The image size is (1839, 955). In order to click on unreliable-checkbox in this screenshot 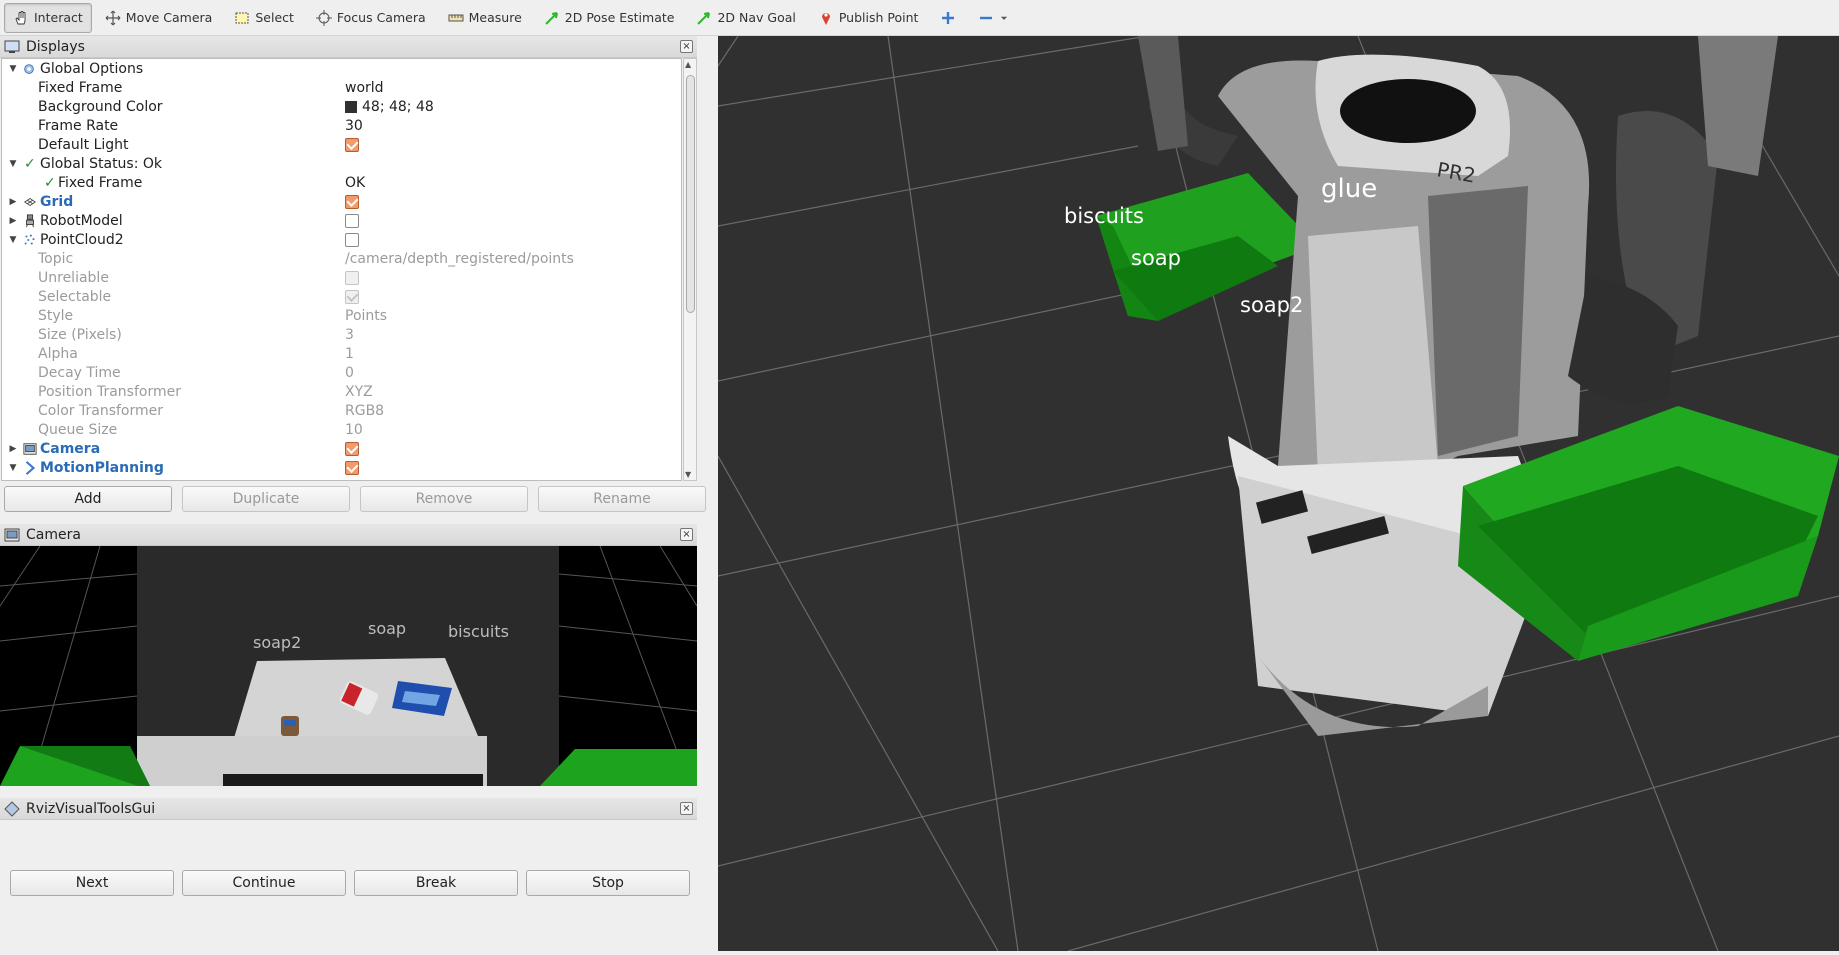, I will do `click(352, 277)`.